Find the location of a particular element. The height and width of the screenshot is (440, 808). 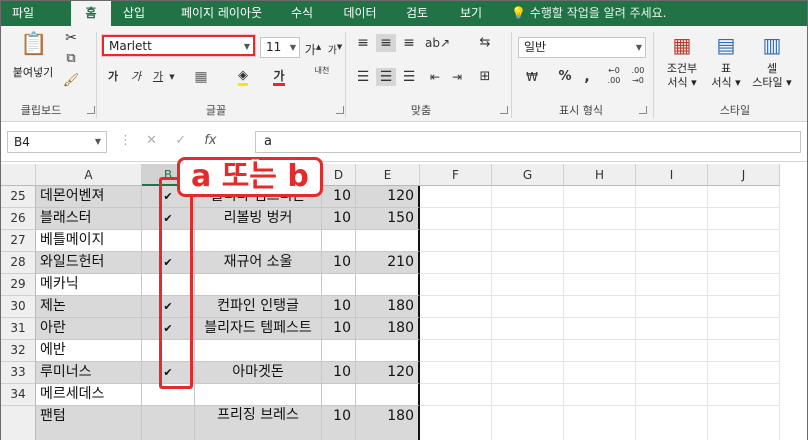

conditional-format-button: 조건부 서식 ▾ is located at coordinates (682, 76).